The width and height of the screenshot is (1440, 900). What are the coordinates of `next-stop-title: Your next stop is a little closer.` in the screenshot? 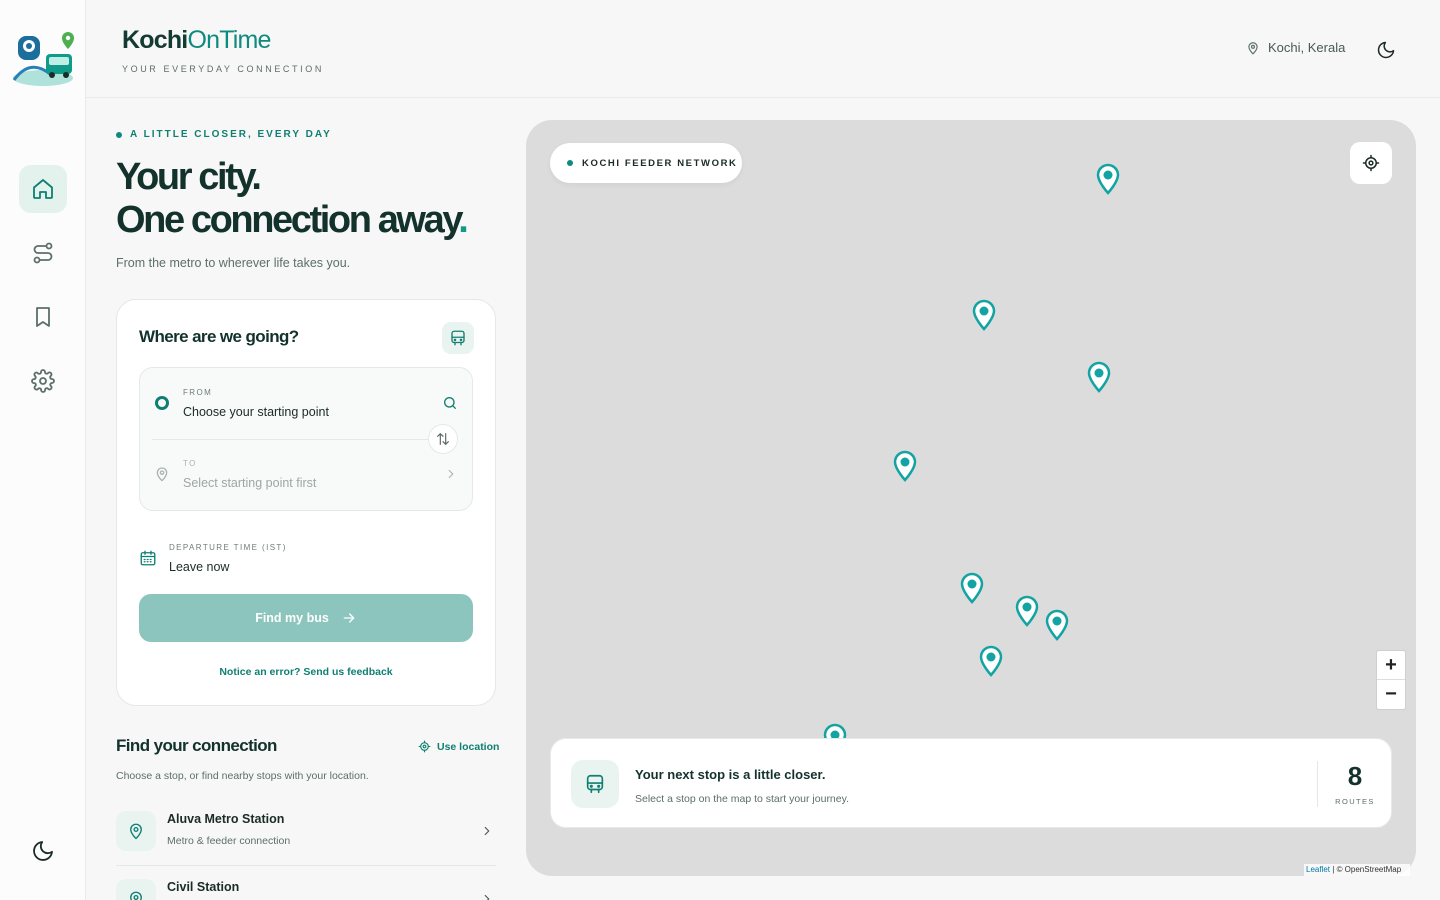 It's located at (730, 774).